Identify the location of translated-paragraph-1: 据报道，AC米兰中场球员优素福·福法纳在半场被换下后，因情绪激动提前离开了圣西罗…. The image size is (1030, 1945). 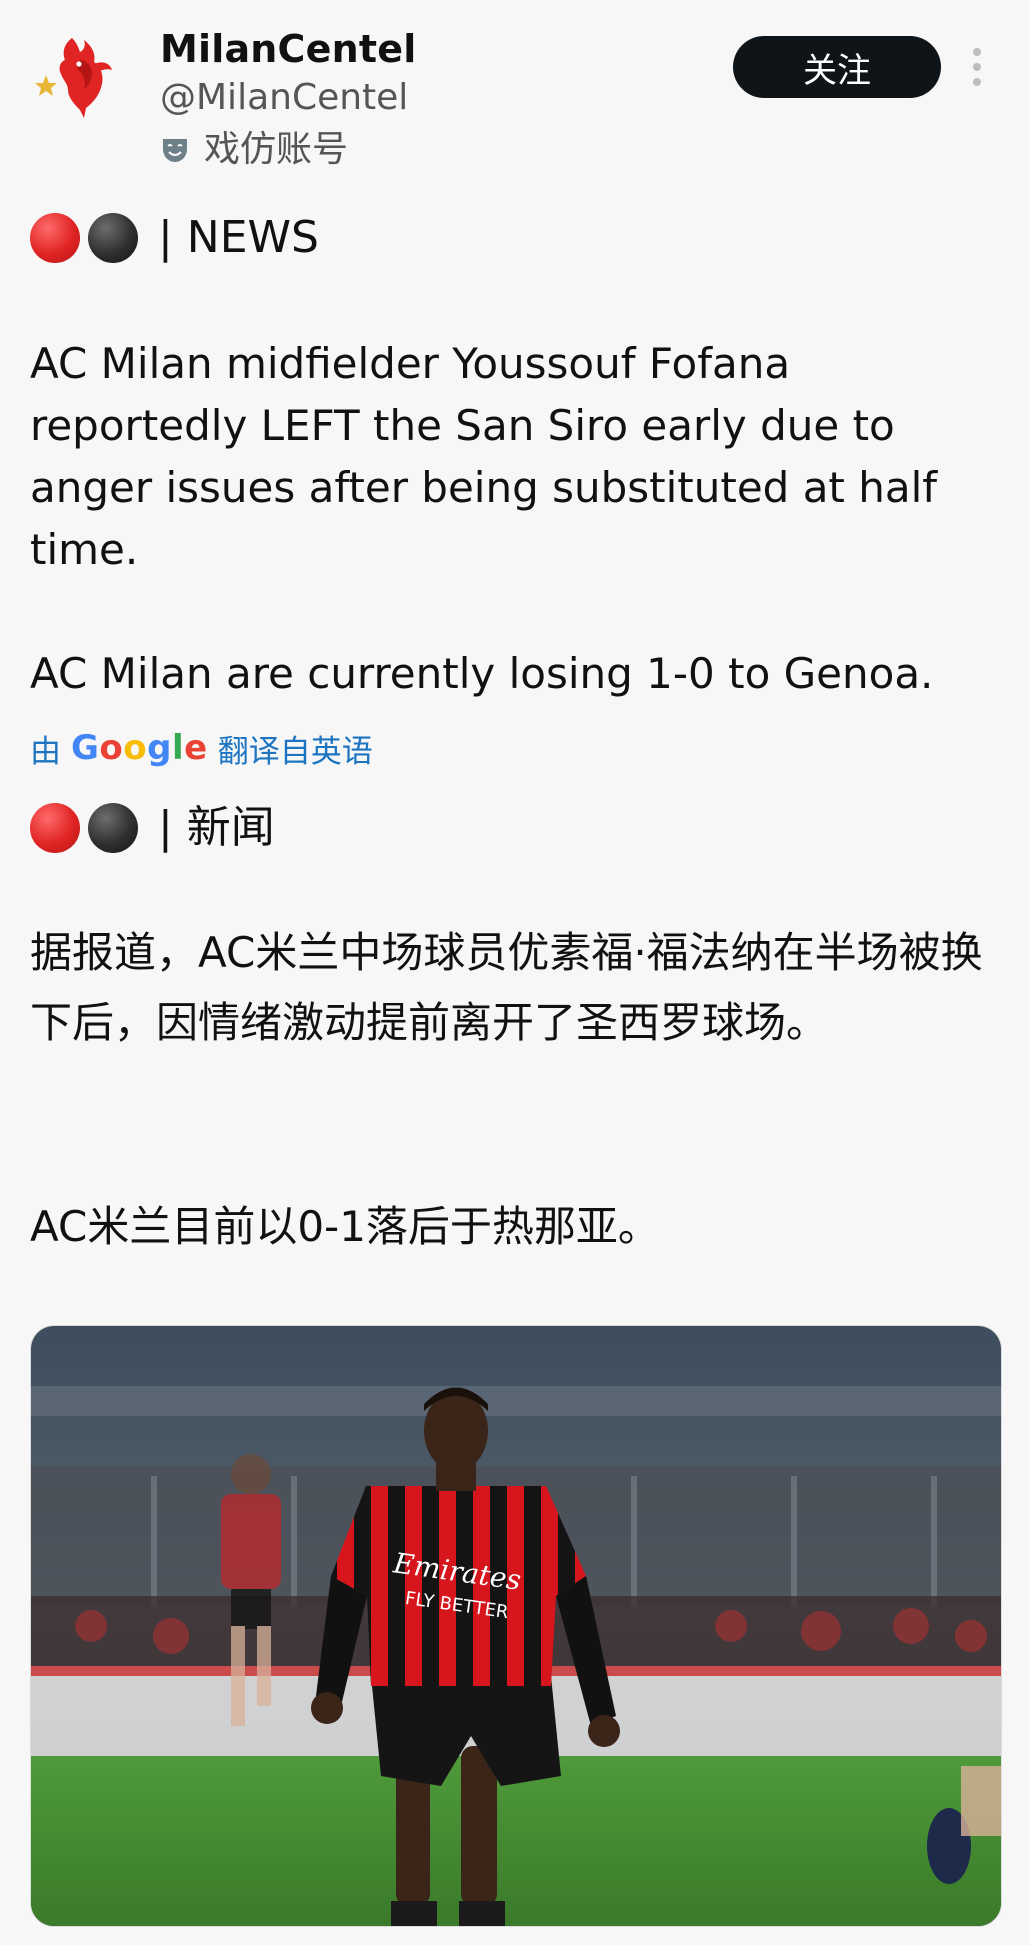
(506, 987).